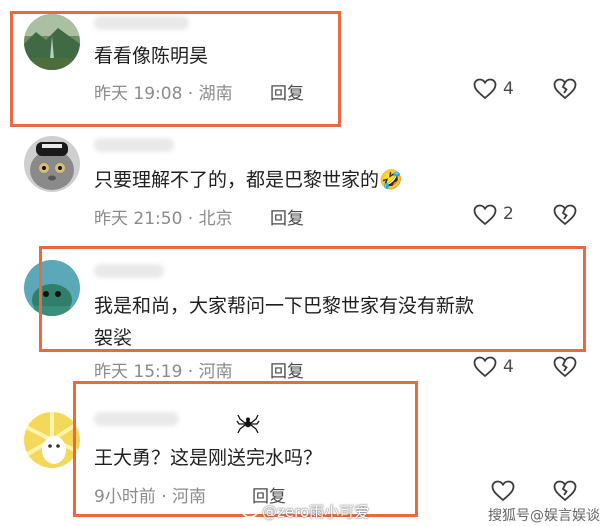 The image size is (600, 526). Describe the element at coordinates (151, 56) in the screenshot. I see `comment-text: 看看像陈明昊` at that location.